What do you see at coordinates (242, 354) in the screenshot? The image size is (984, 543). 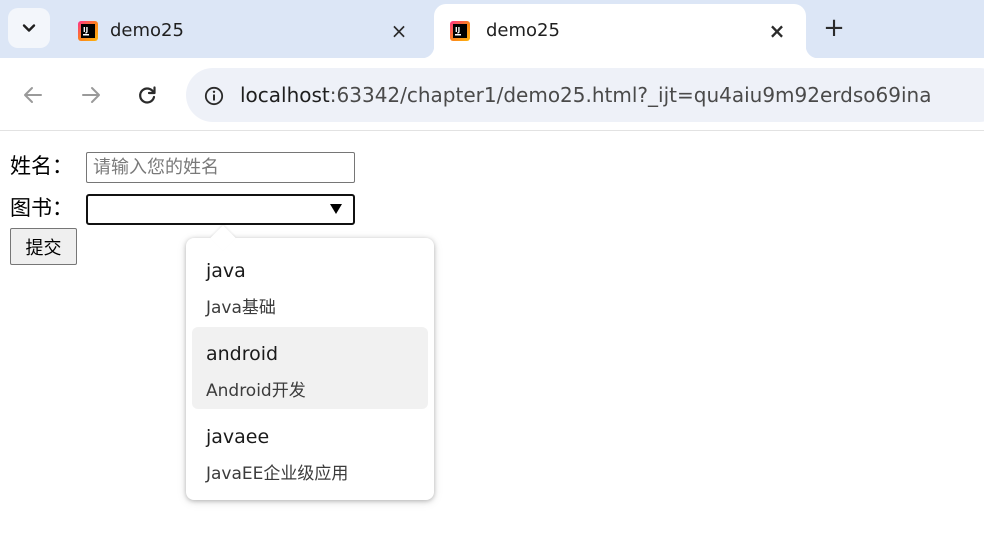 I see `option-value: android` at bounding box center [242, 354].